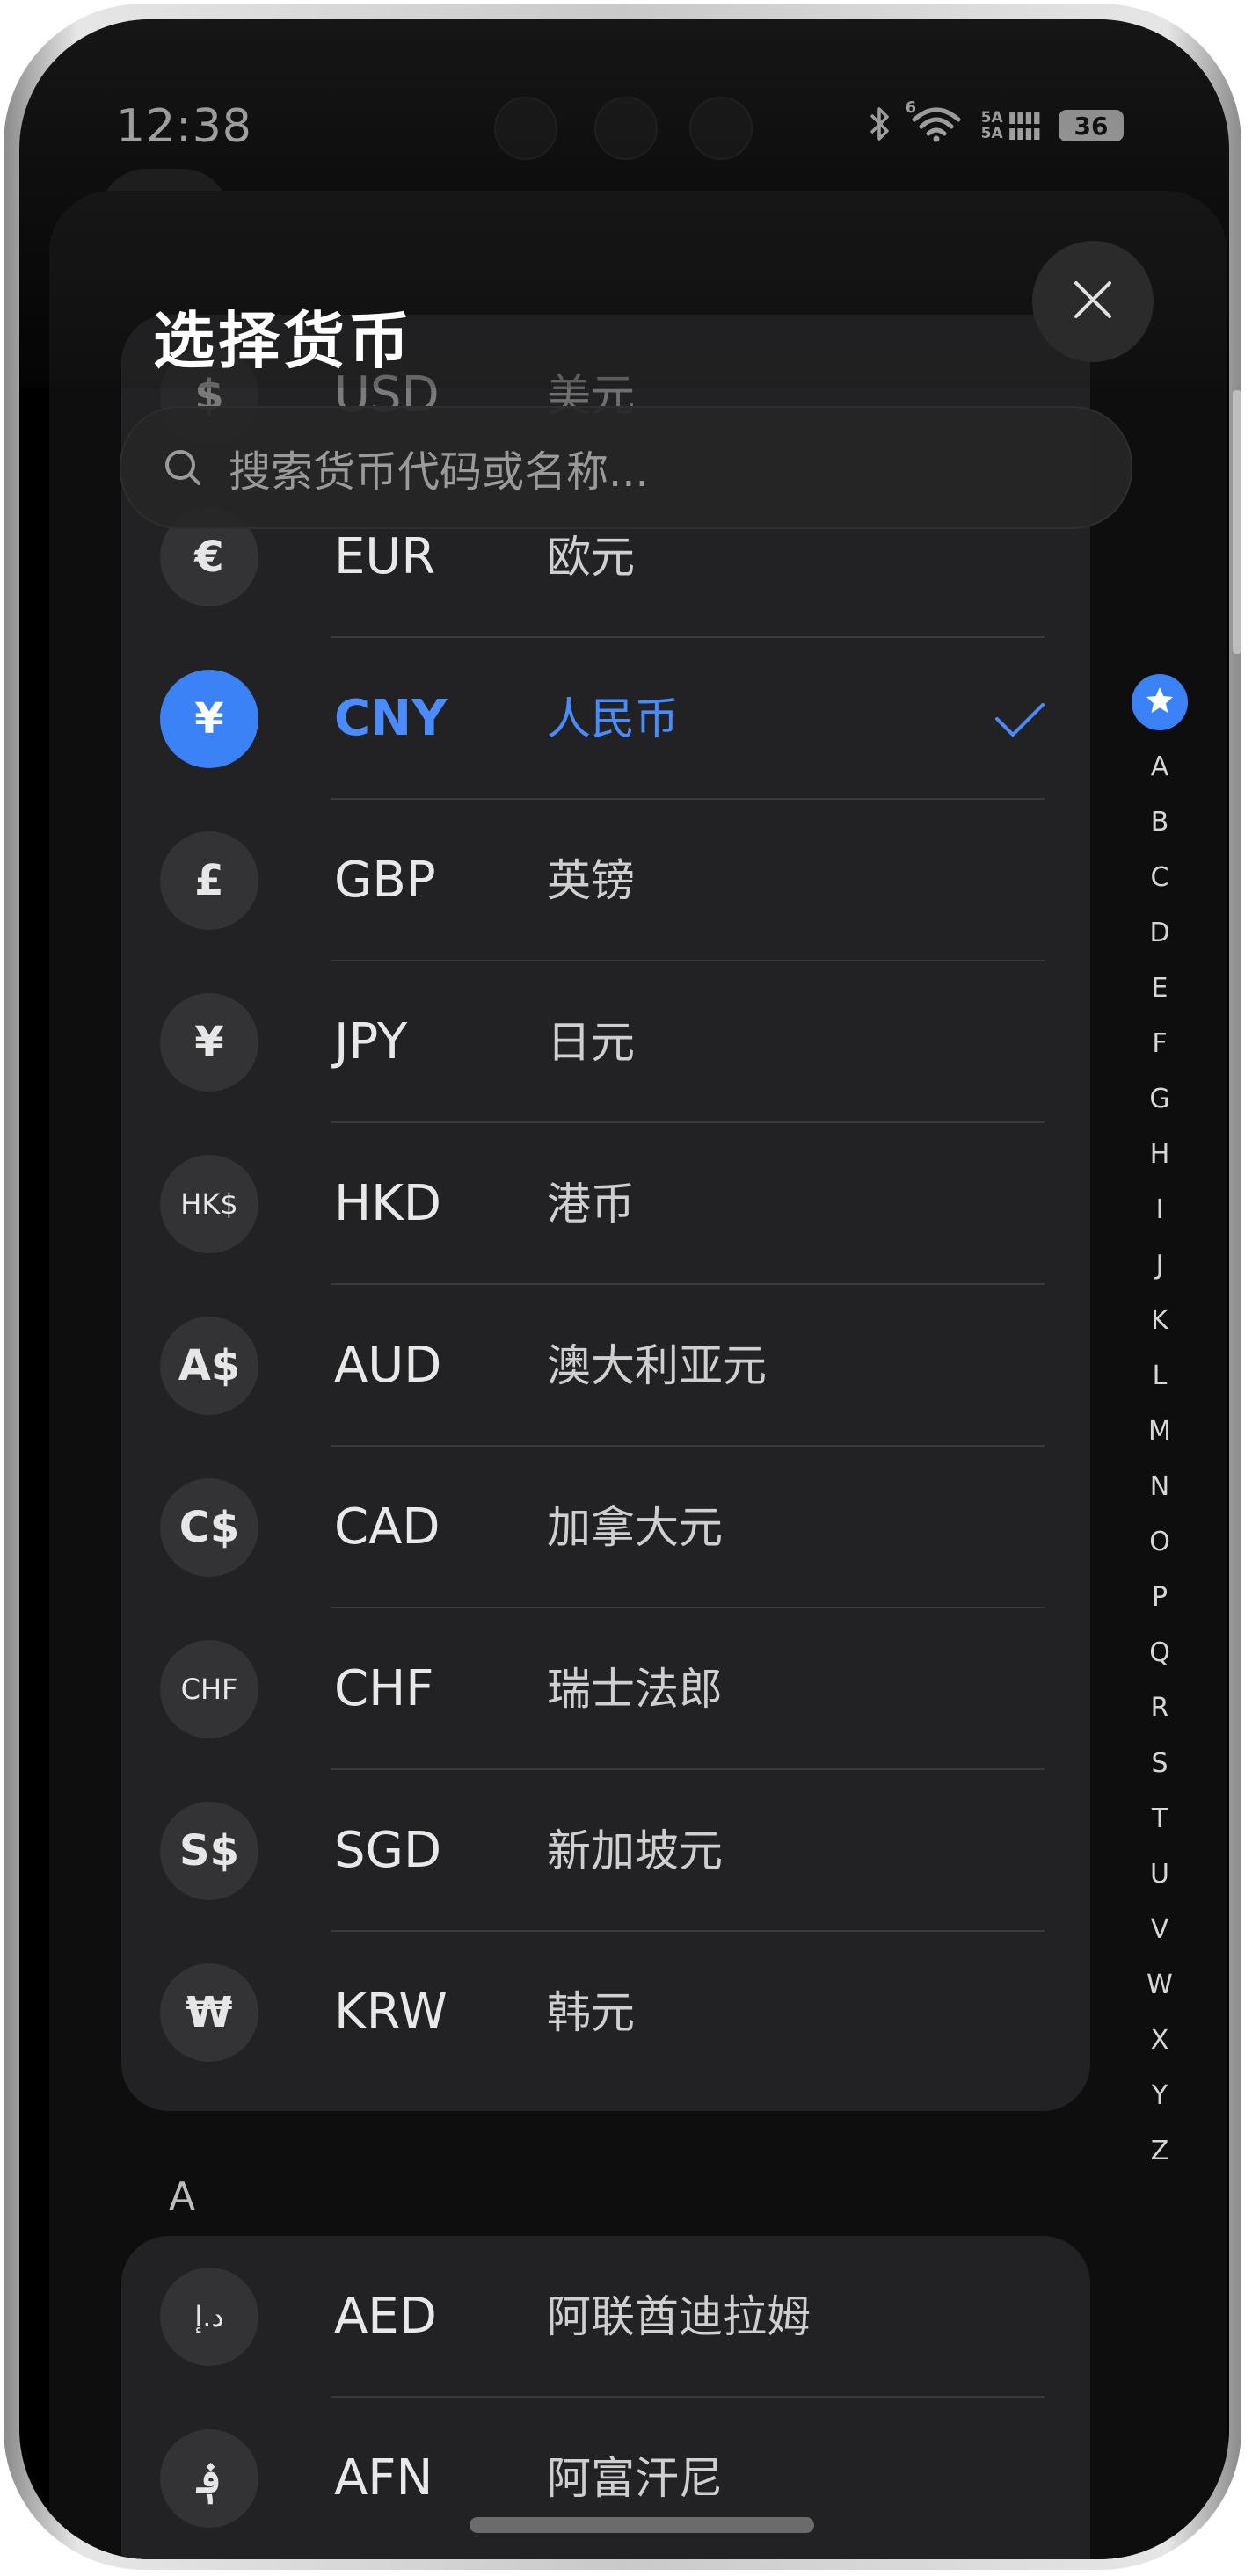  I want to click on currency-code: HKD, so click(387, 1203).